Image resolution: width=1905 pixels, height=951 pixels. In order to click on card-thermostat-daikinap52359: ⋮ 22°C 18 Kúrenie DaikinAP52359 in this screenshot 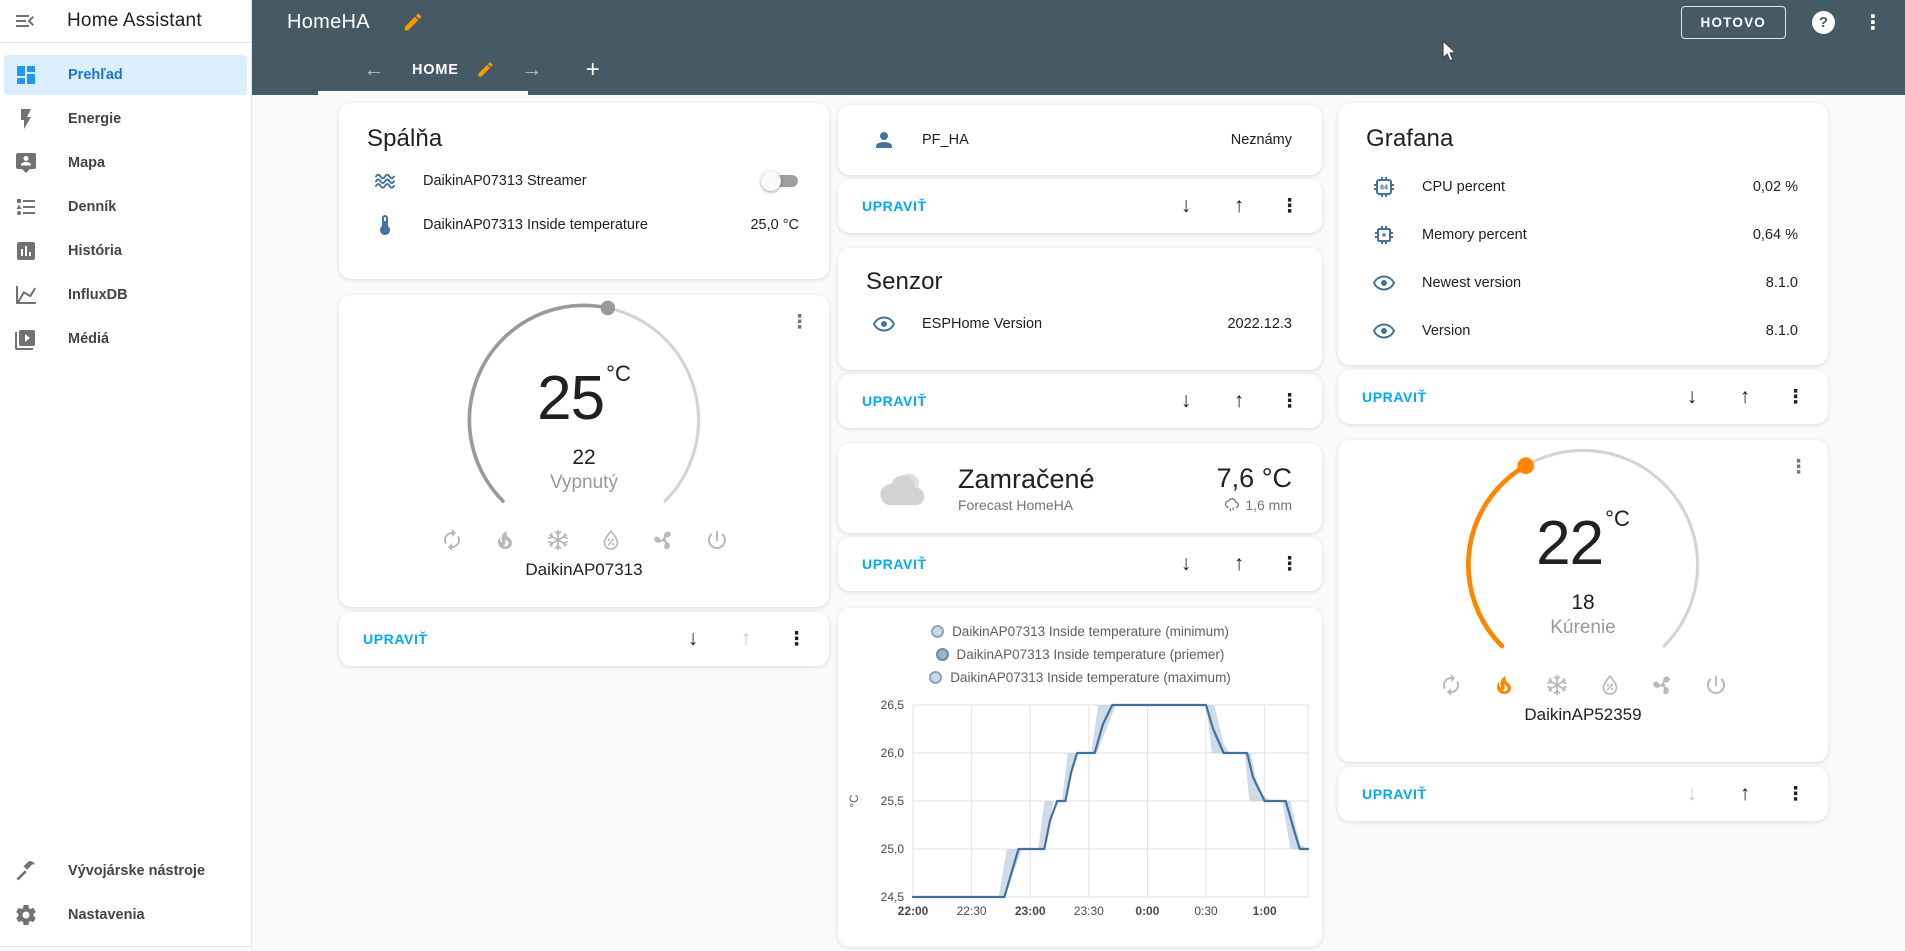, I will do `click(1583, 601)`.